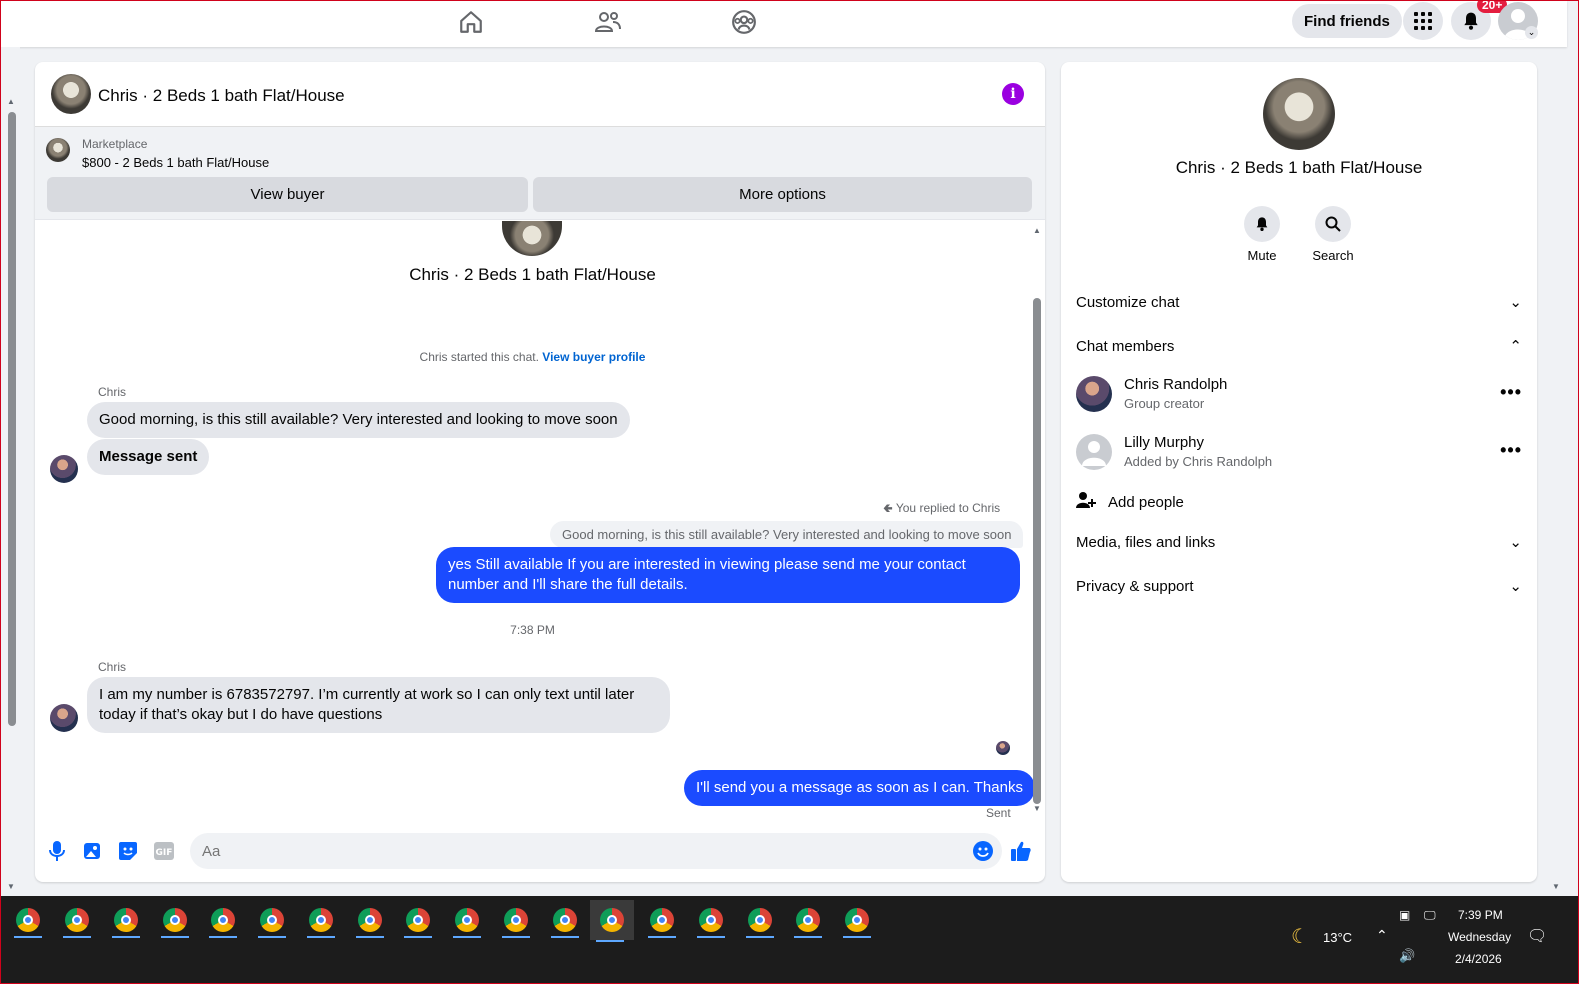  Describe the element at coordinates (57, 851) in the screenshot. I see `microphone-icon` at that location.